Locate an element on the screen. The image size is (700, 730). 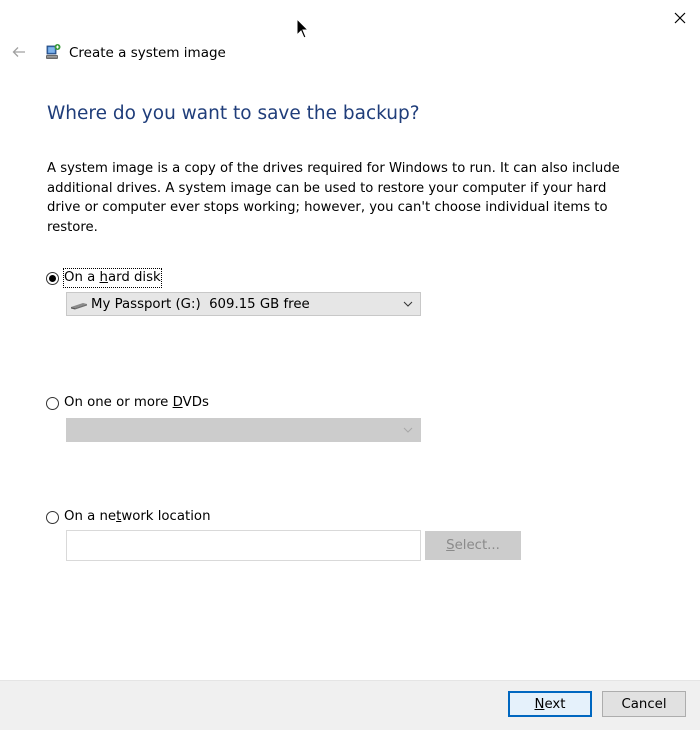
hard-disk-radio is located at coordinates (52, 278).